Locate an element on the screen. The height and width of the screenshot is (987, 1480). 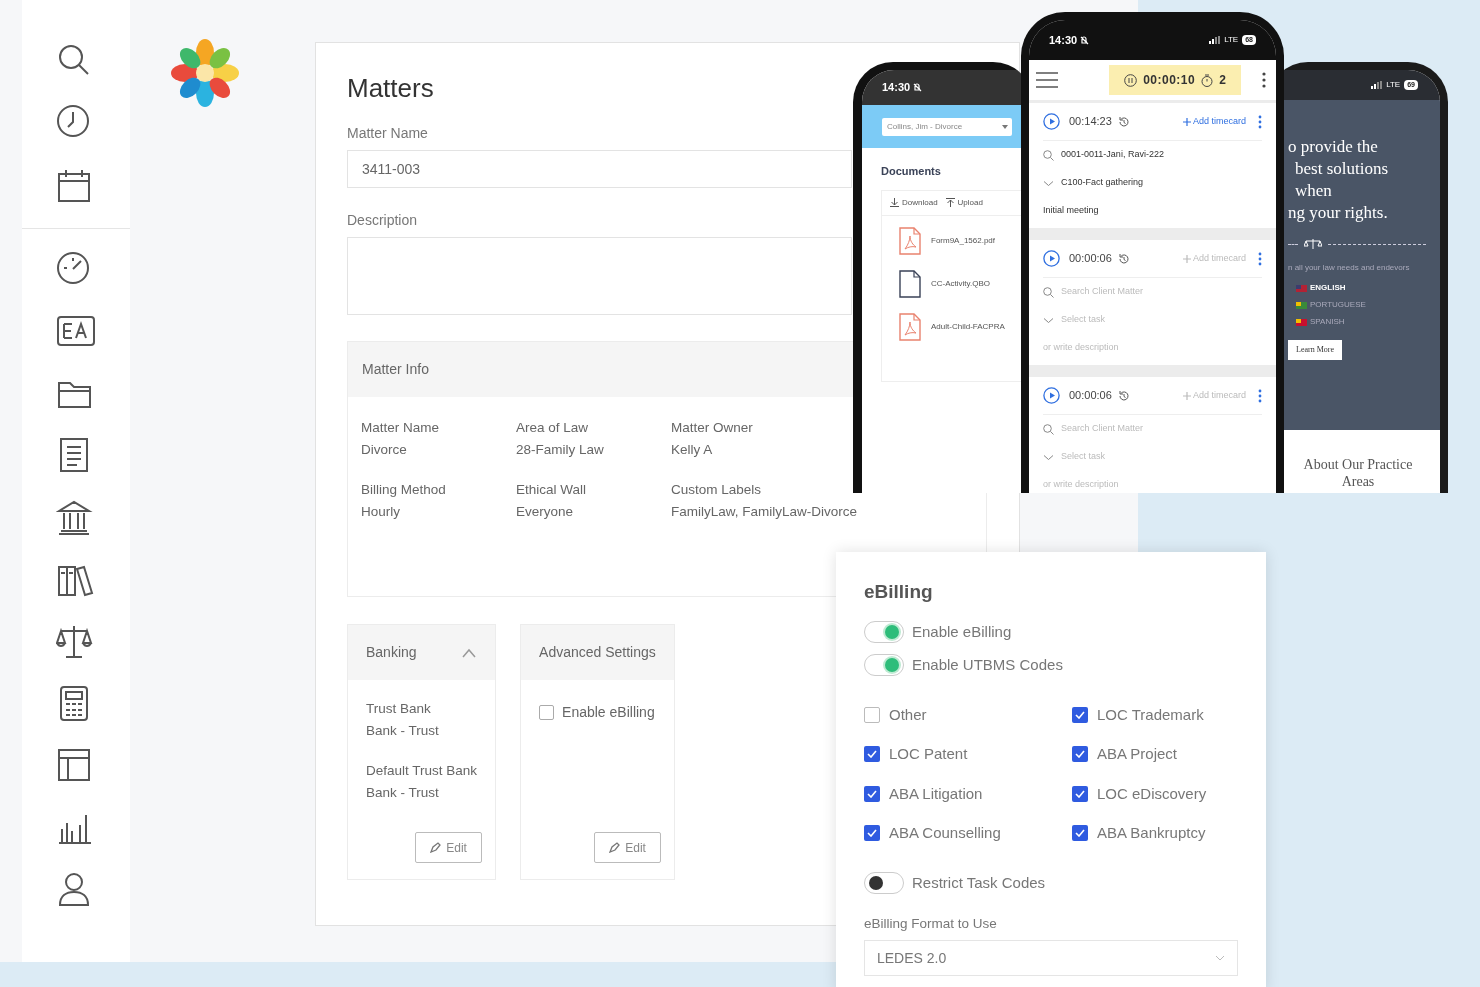
menu-icon is located at coordinates (1047, 80).